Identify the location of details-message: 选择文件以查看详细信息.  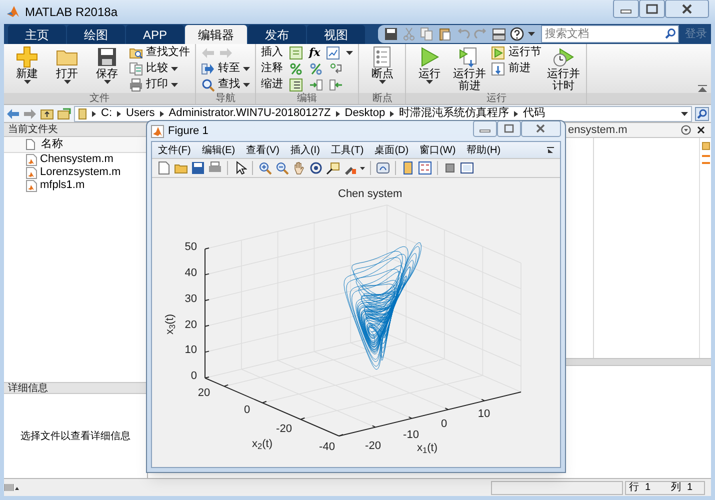
(75, 437).